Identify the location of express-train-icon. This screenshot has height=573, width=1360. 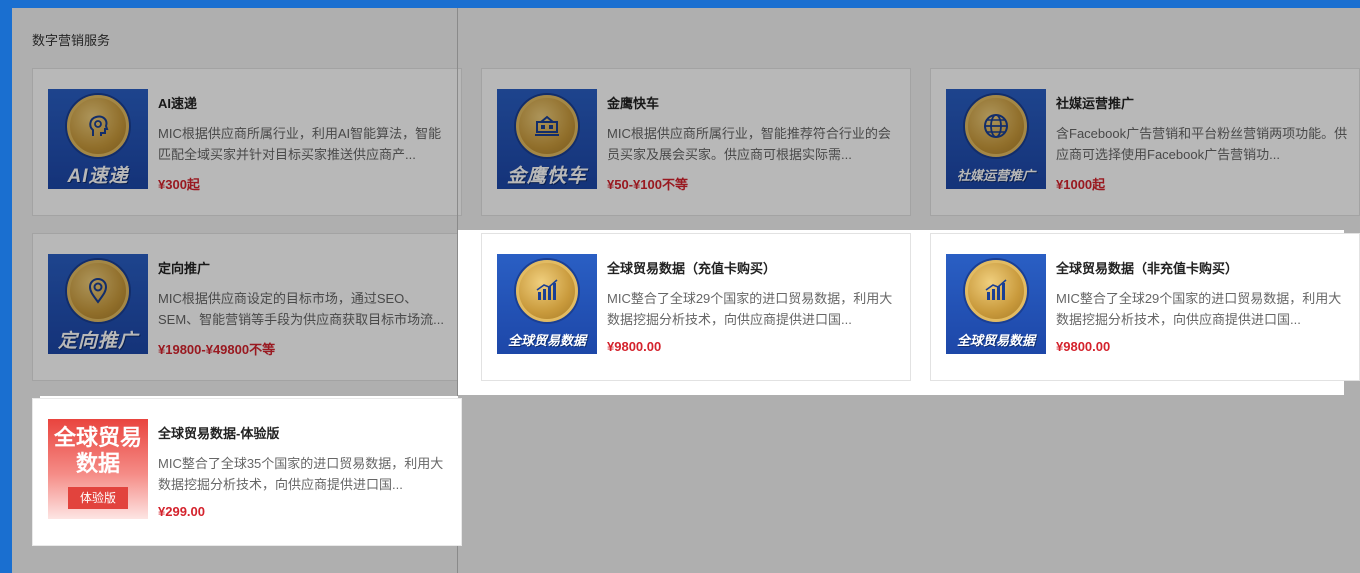
(547, 126).